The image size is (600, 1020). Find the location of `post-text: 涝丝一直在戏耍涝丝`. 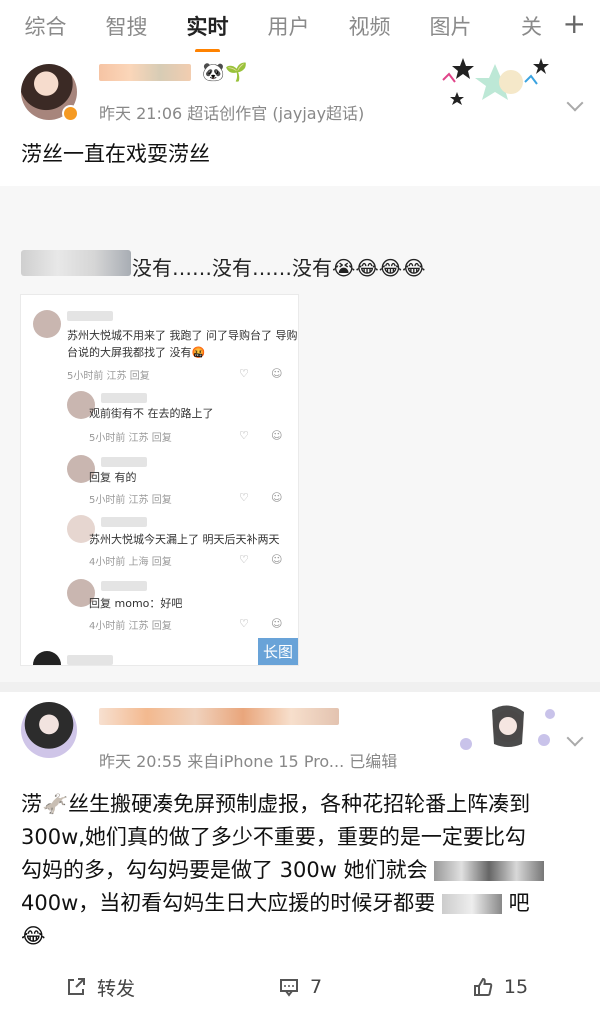

post-text: 涝丝一直在戏耍涝丝 is located at coordinates (115, 154).